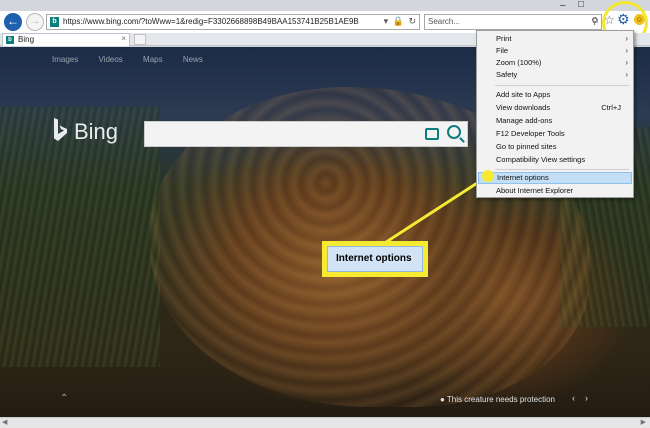 This screenshot has width=650, height=428. Describe the element at coordinates (555, 75) in the screenshot. I see `menu-item-safety: Safety ›` at that location.